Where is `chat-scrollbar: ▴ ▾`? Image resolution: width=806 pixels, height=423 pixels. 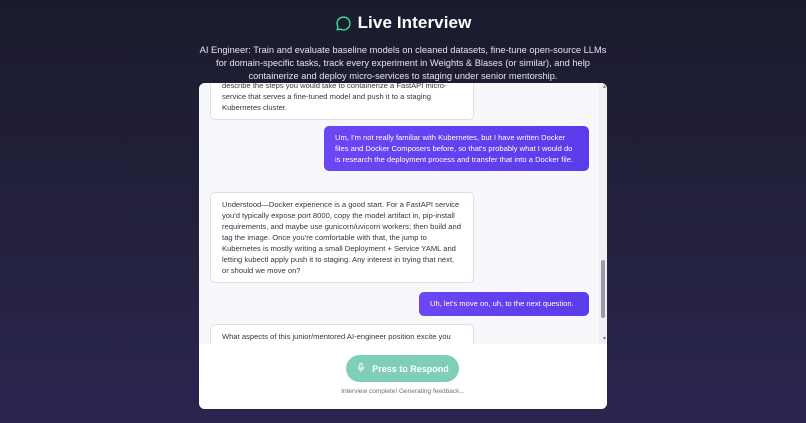 chat-scrollbar: ▴ ▾ is located at coordinates (603, 213).